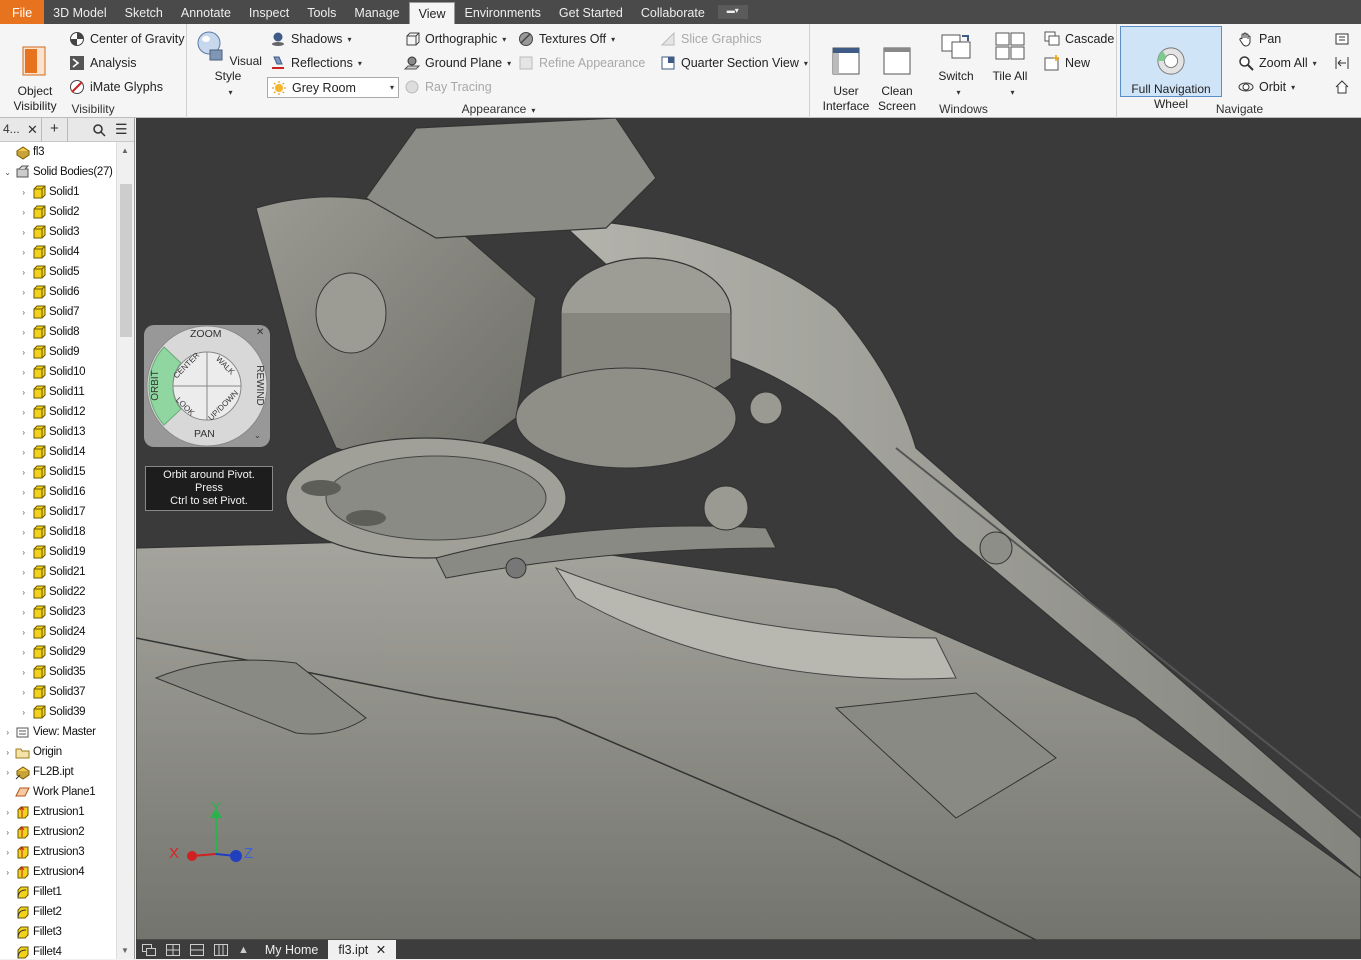 This screenshot has width=1361, height=960. Describe the element at coordinates (1079, 39) in the screenshot. I see `cascade-button: Cascade` at that location.